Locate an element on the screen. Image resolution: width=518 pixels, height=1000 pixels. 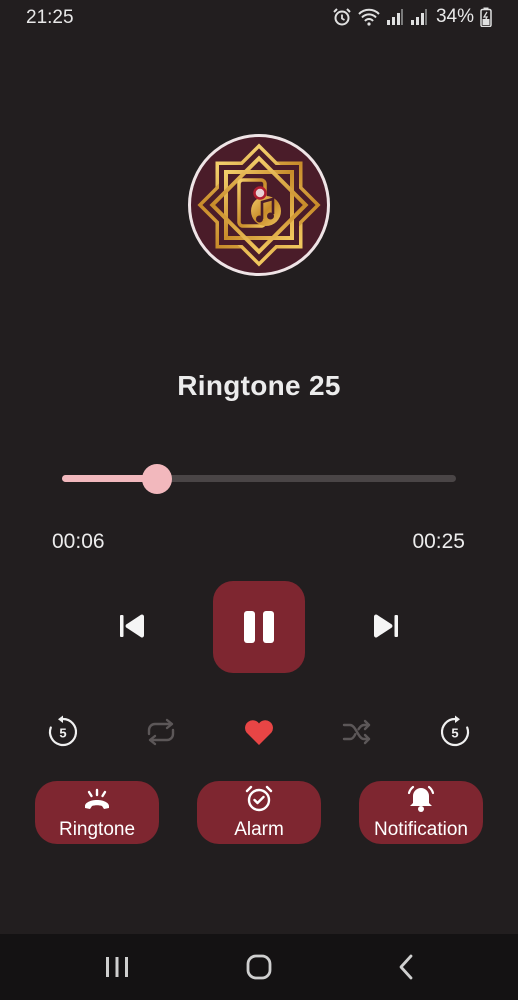
recent-apps-button is located at coordinates (117, 967).